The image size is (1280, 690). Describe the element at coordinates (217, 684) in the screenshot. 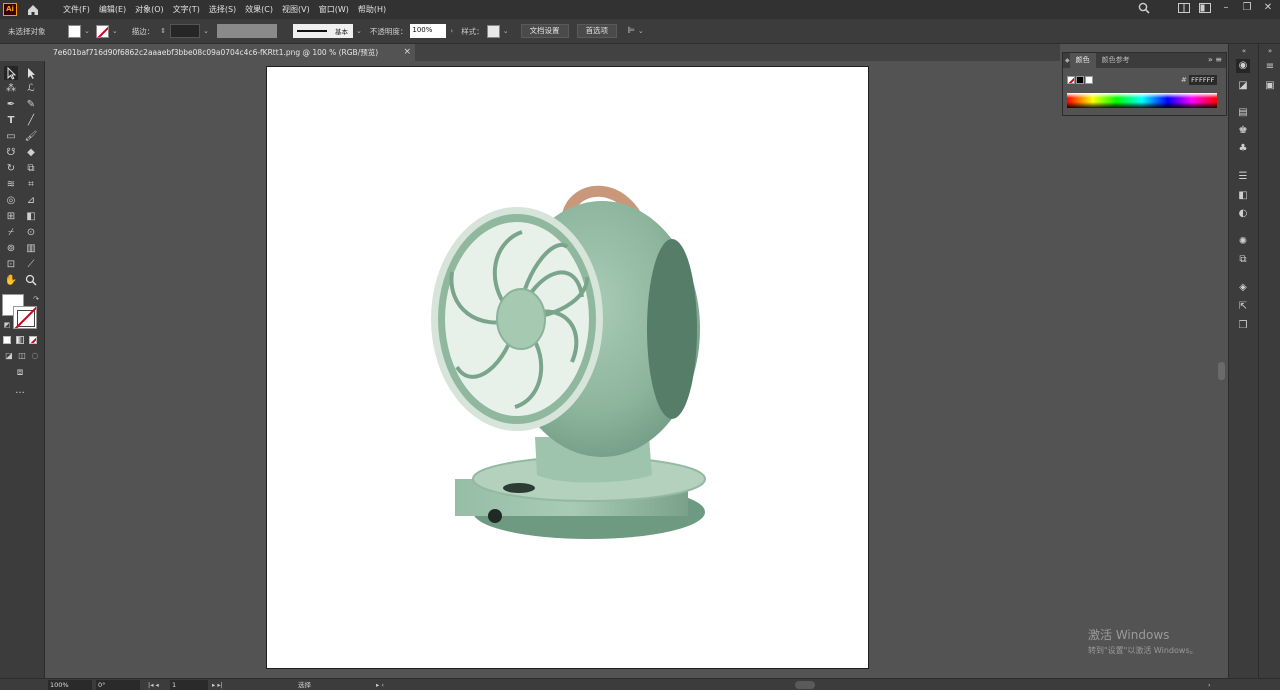

I see `next-artboard-icon: ▸ ▸|` at that location.